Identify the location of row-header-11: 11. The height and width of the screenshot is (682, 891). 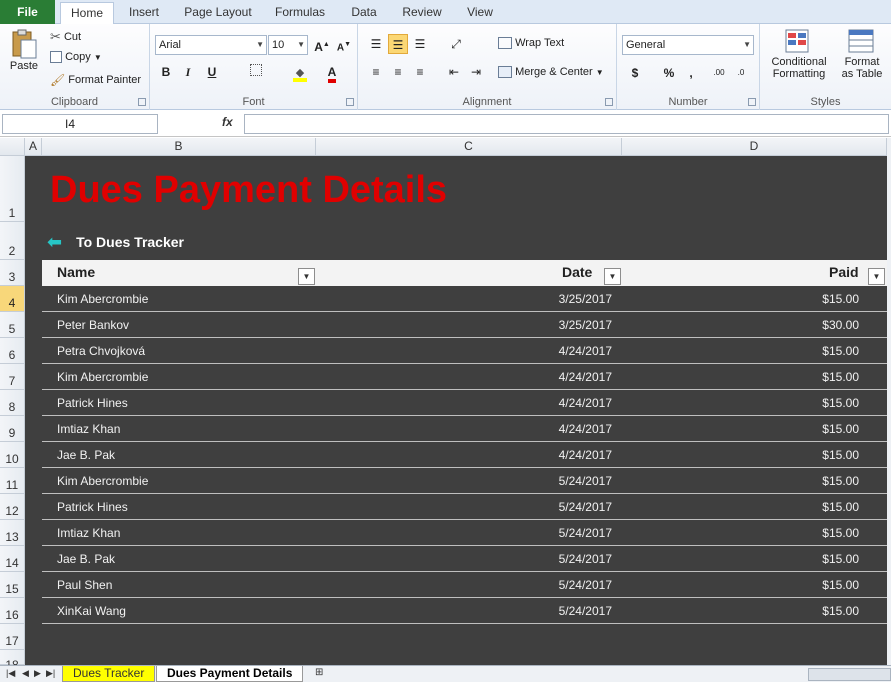
(12, 481).